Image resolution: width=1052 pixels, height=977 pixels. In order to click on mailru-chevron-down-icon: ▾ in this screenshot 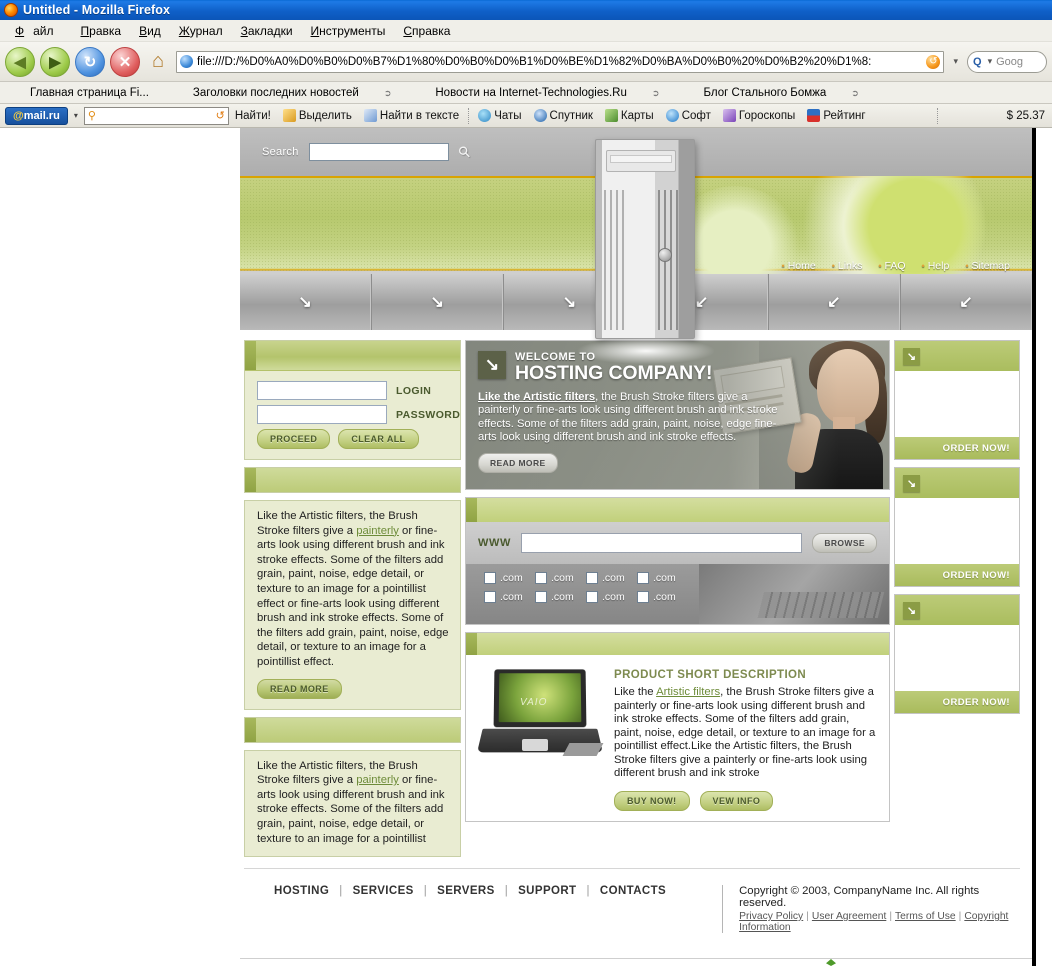, I will do `click(76, 115)`.